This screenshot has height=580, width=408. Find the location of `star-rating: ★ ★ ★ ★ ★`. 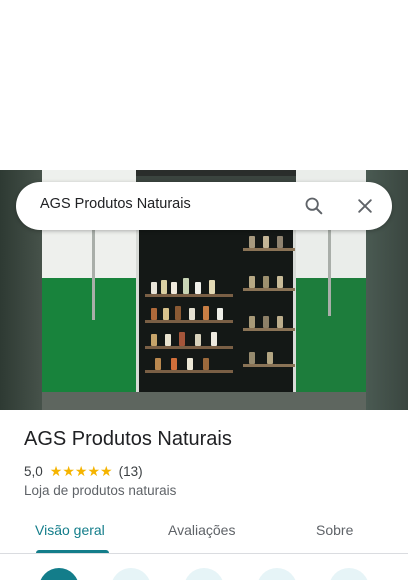

star-rating: ★ ★ ★ ★ ★ is located at coordinates (81, 471).